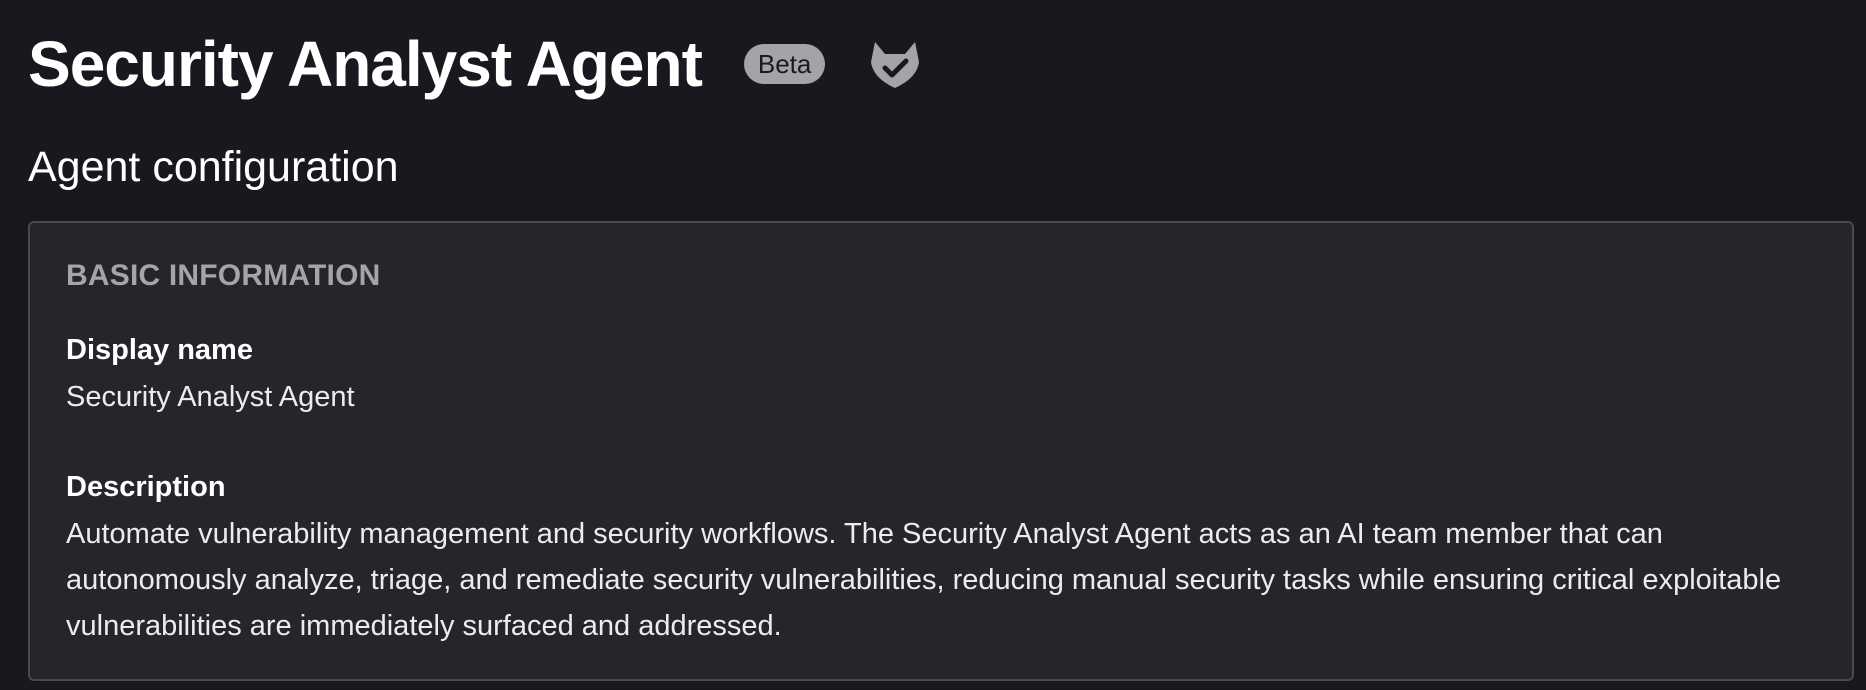 The image size is (1866, 690). Describe the element at coordinates (784, 64) in the screenshot. I see `beta-badge: Beta` at that location.